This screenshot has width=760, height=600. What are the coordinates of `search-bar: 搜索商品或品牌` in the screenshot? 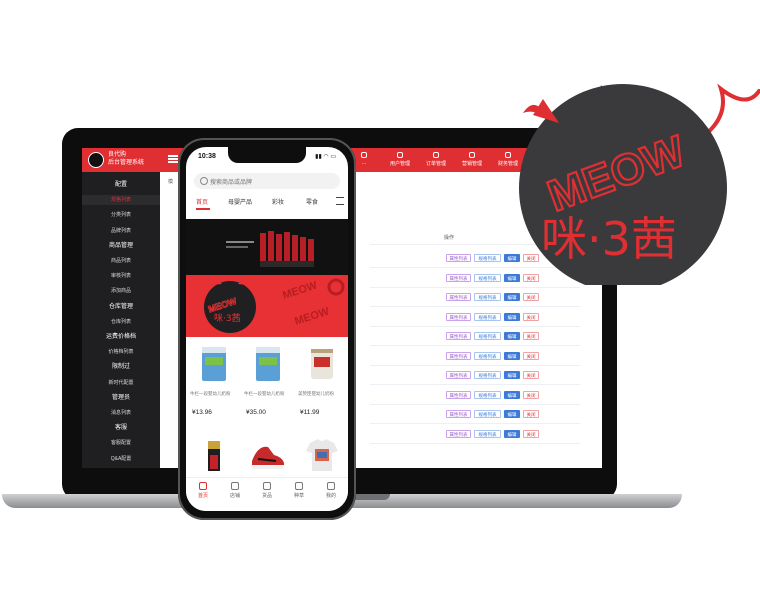 It's located at (267, 181).